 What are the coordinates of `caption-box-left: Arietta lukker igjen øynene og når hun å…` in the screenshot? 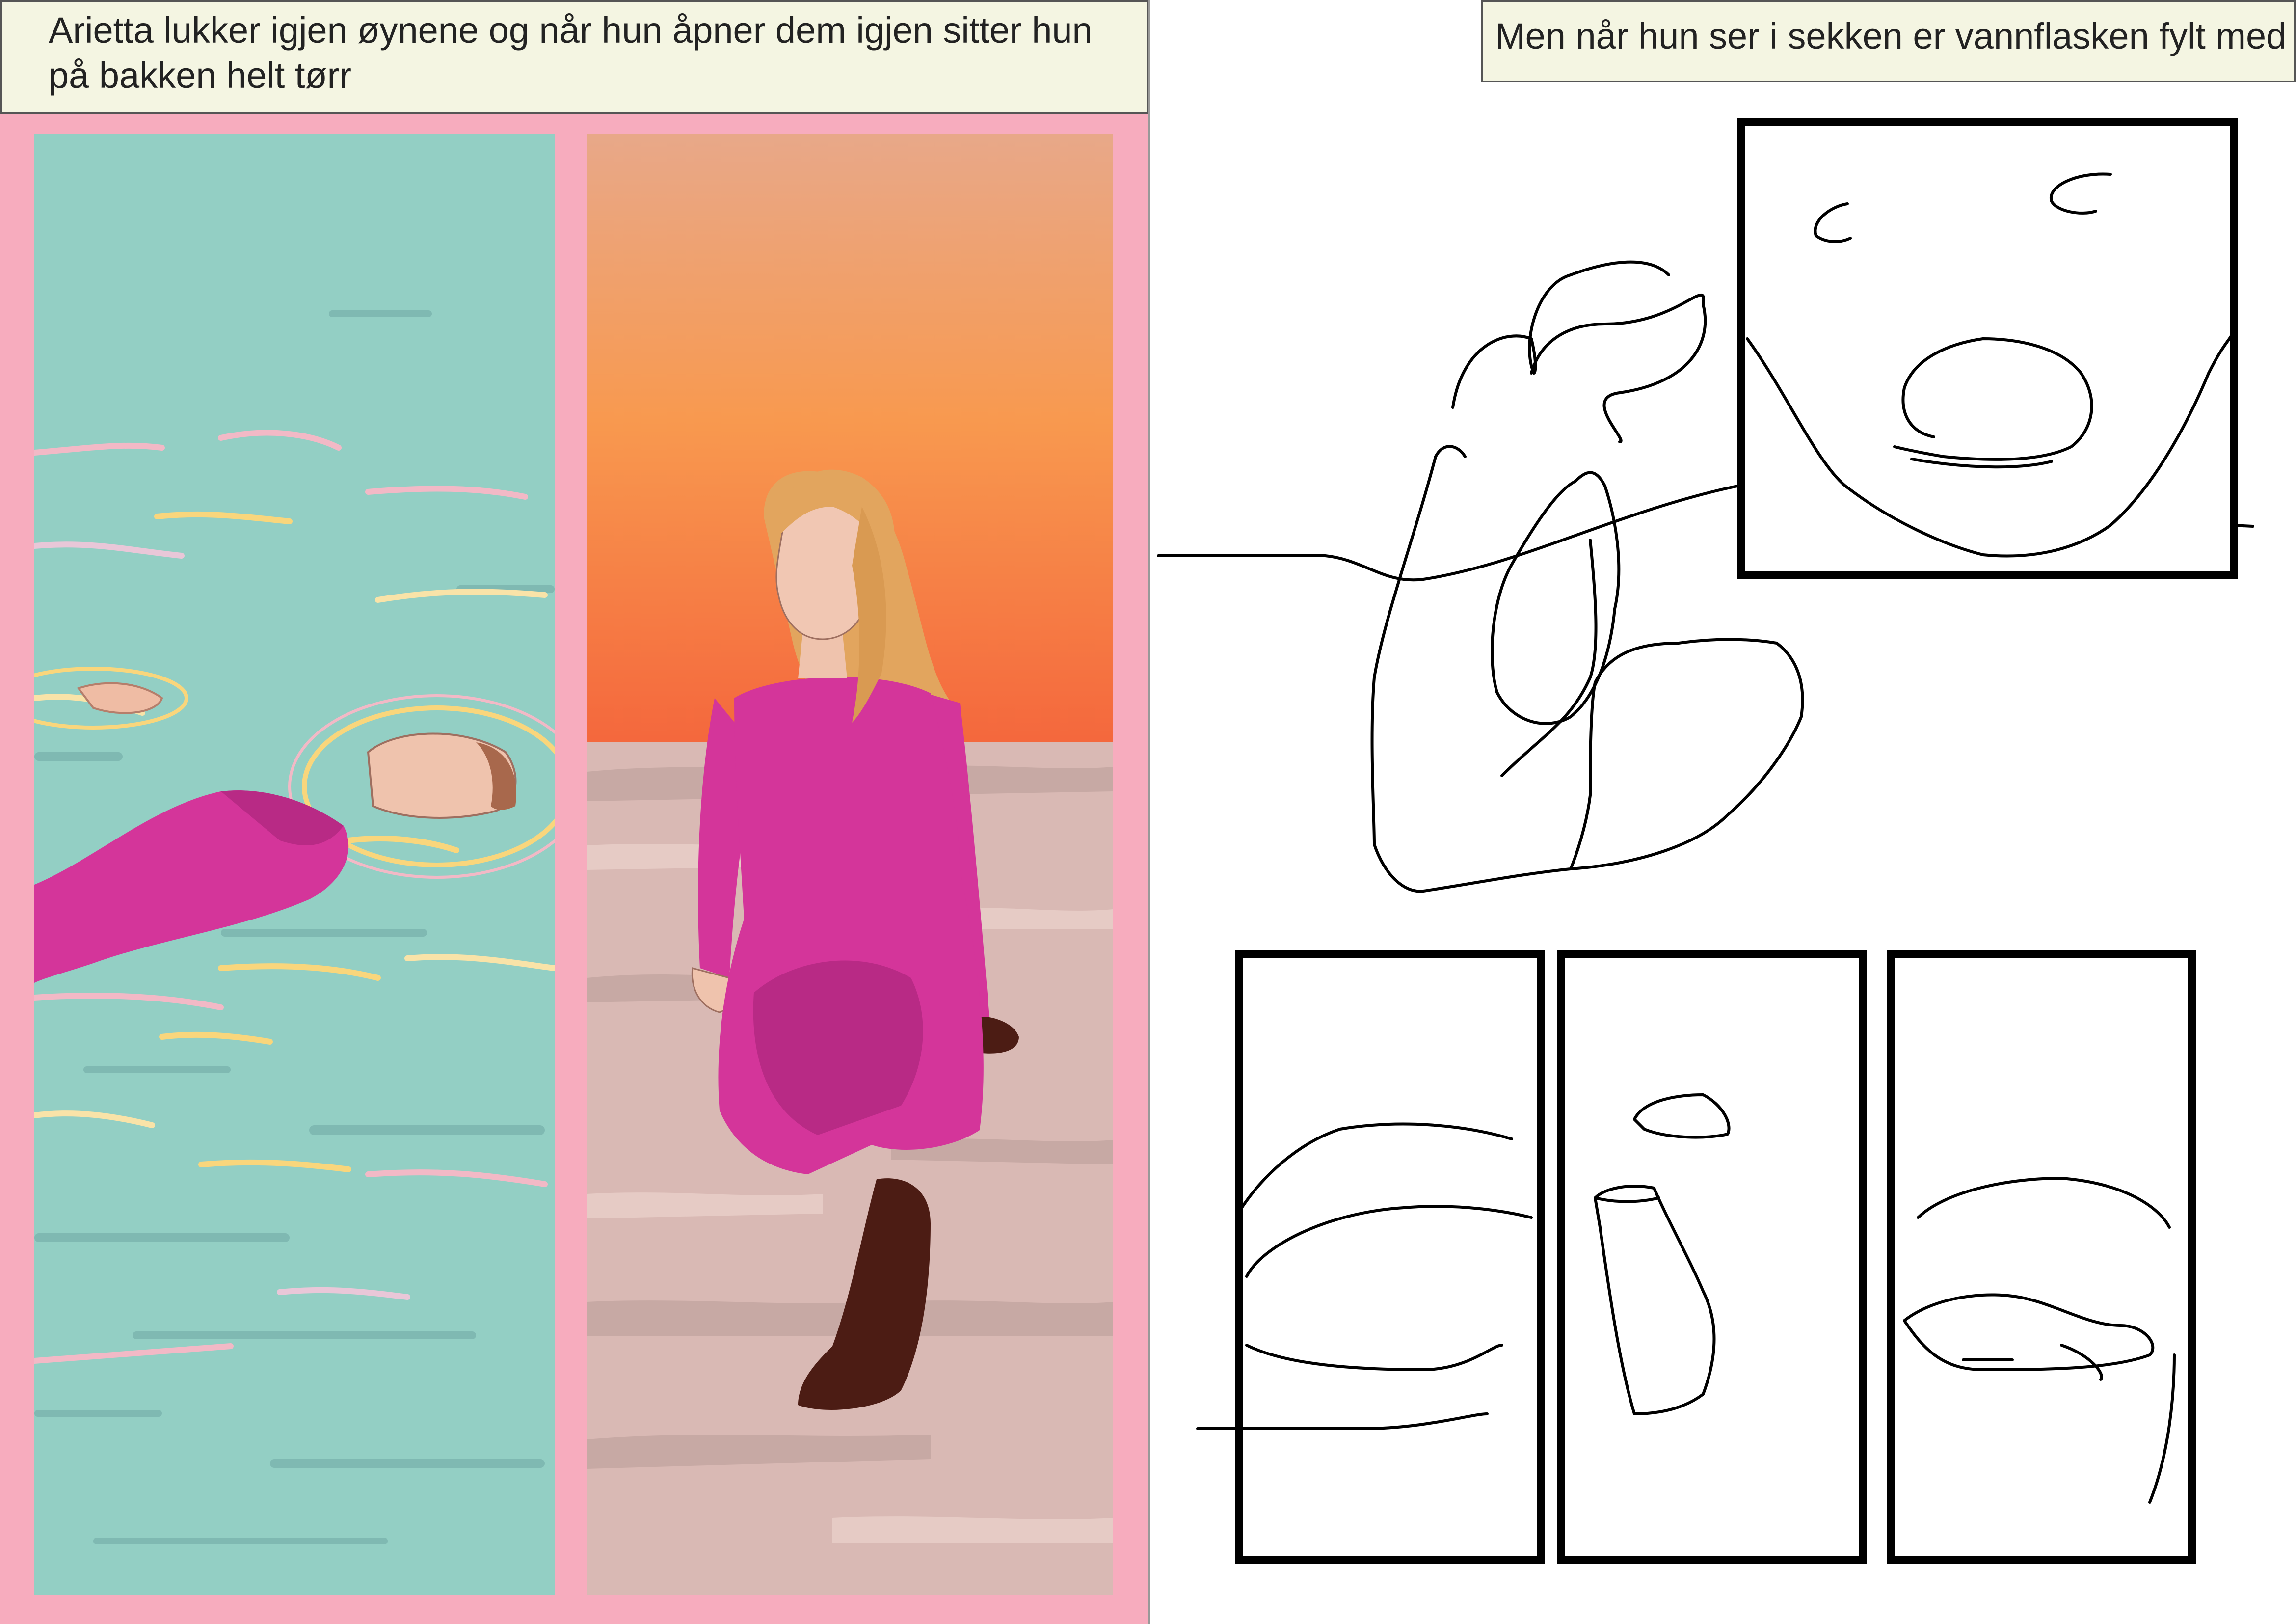 It's located at (574, 57).